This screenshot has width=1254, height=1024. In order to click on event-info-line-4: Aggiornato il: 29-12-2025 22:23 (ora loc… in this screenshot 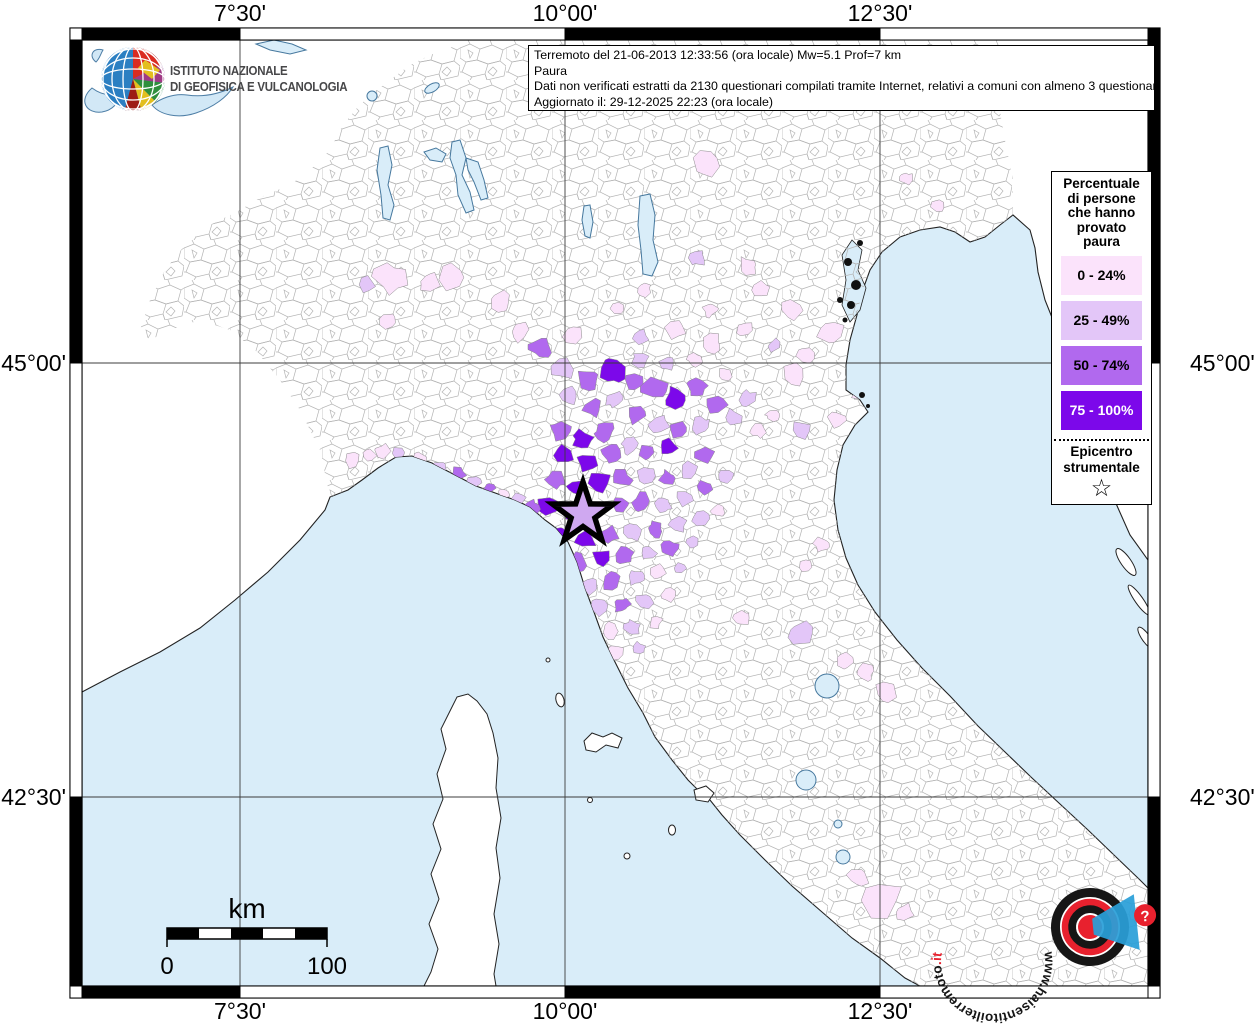, I will do `click(654, 101)`.